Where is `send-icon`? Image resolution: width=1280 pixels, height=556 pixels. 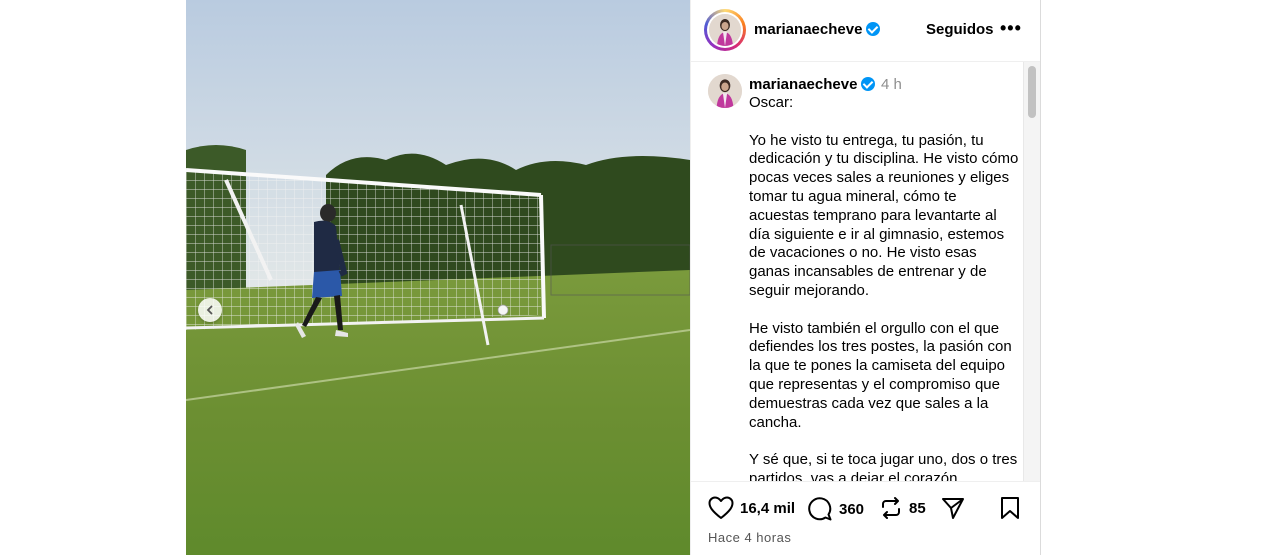
send-icon is located at coordinates (953, 508).